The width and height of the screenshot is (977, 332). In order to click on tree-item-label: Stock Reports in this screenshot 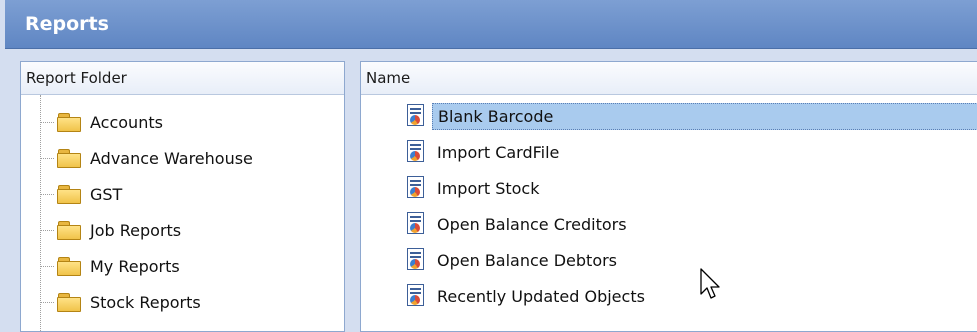, I will do `click(145, 302)`.